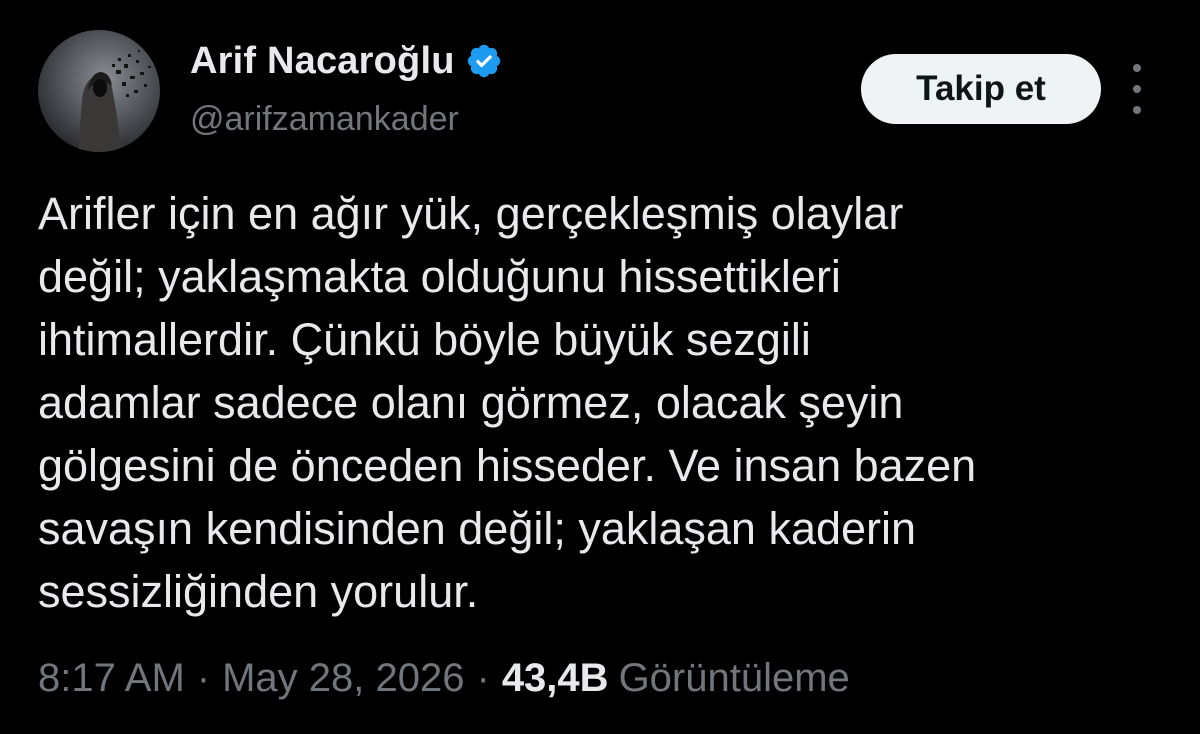 The height and width of the screenshot is (734, 1200). What do you see at coordinates (424, 339) in the screenshot?
I see `tweet-text-line: ihtimallerdir. Çünkü böyle büyük sezgili` at bounding box center [424, 339].